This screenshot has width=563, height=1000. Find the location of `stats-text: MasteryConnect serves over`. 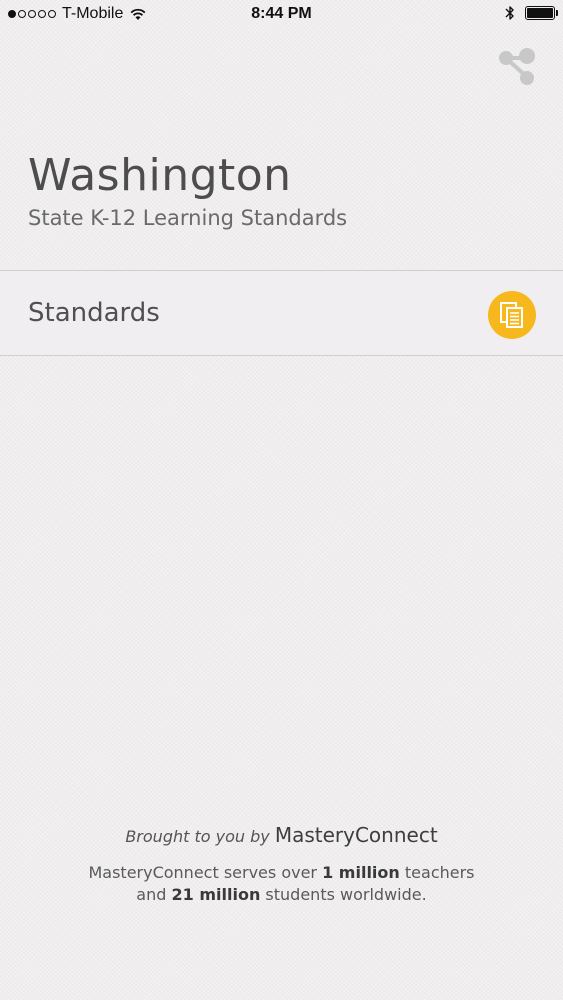

stats-text: MasteryConnect serves over is located at coordinates (202, 872).